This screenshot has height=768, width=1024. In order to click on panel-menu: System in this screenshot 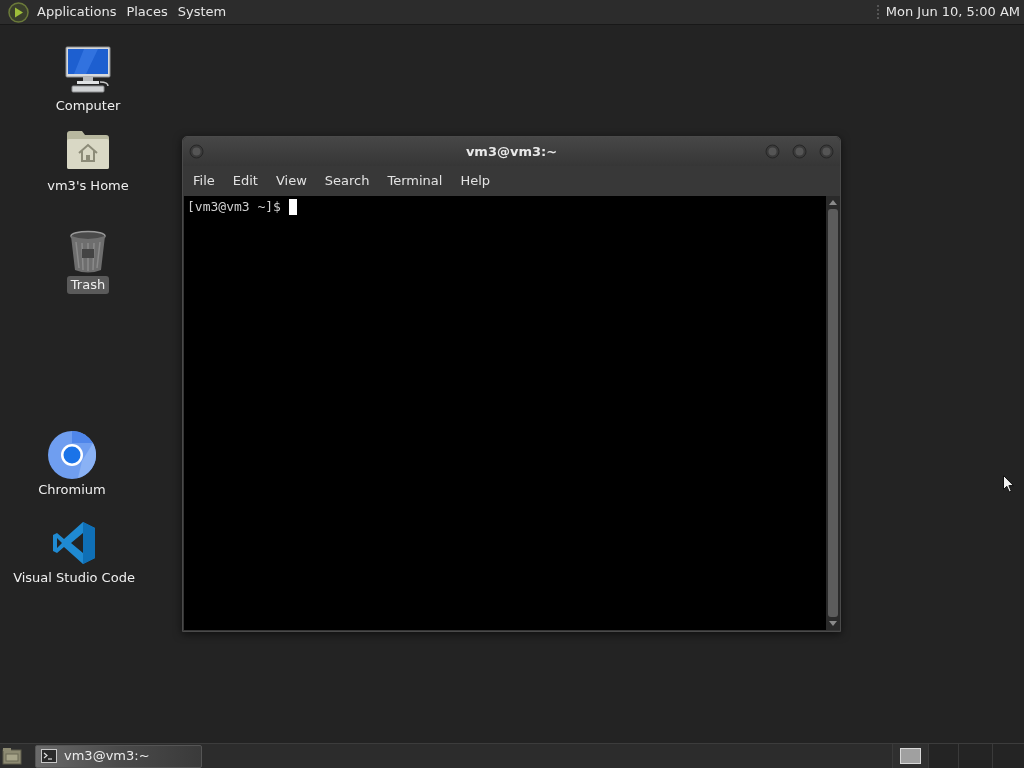, I will do `click(202, 12)`.